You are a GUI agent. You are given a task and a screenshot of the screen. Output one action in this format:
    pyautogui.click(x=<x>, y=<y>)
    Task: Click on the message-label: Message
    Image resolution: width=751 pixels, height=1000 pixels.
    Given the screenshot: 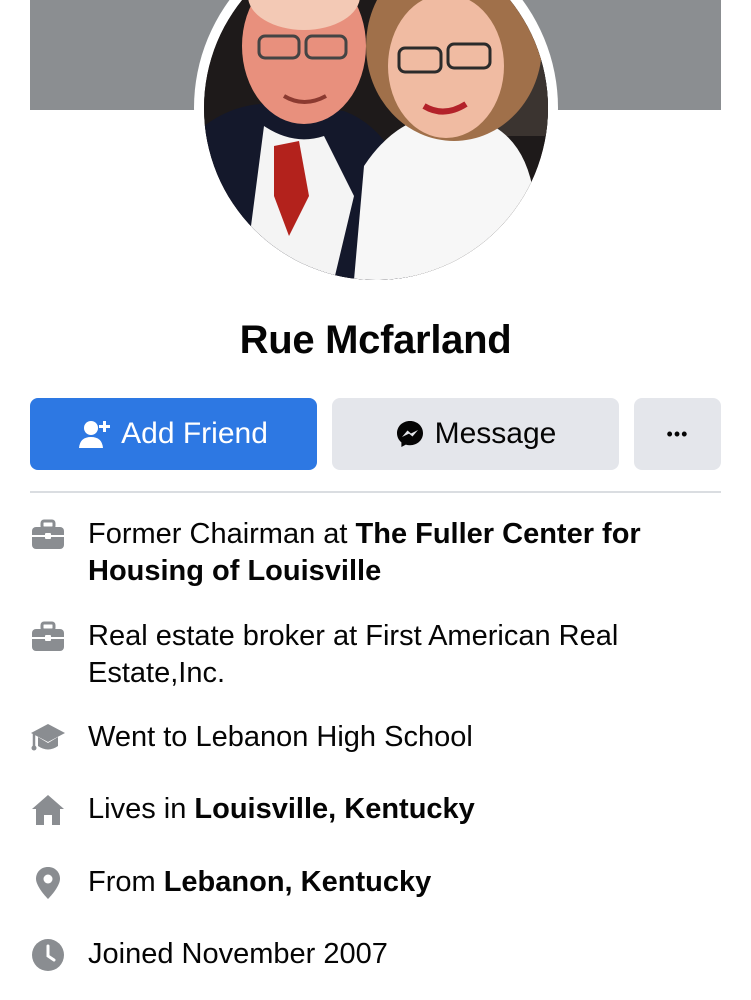 What is the action you would take?
    pyautogui.click(x=495, y=433)
    